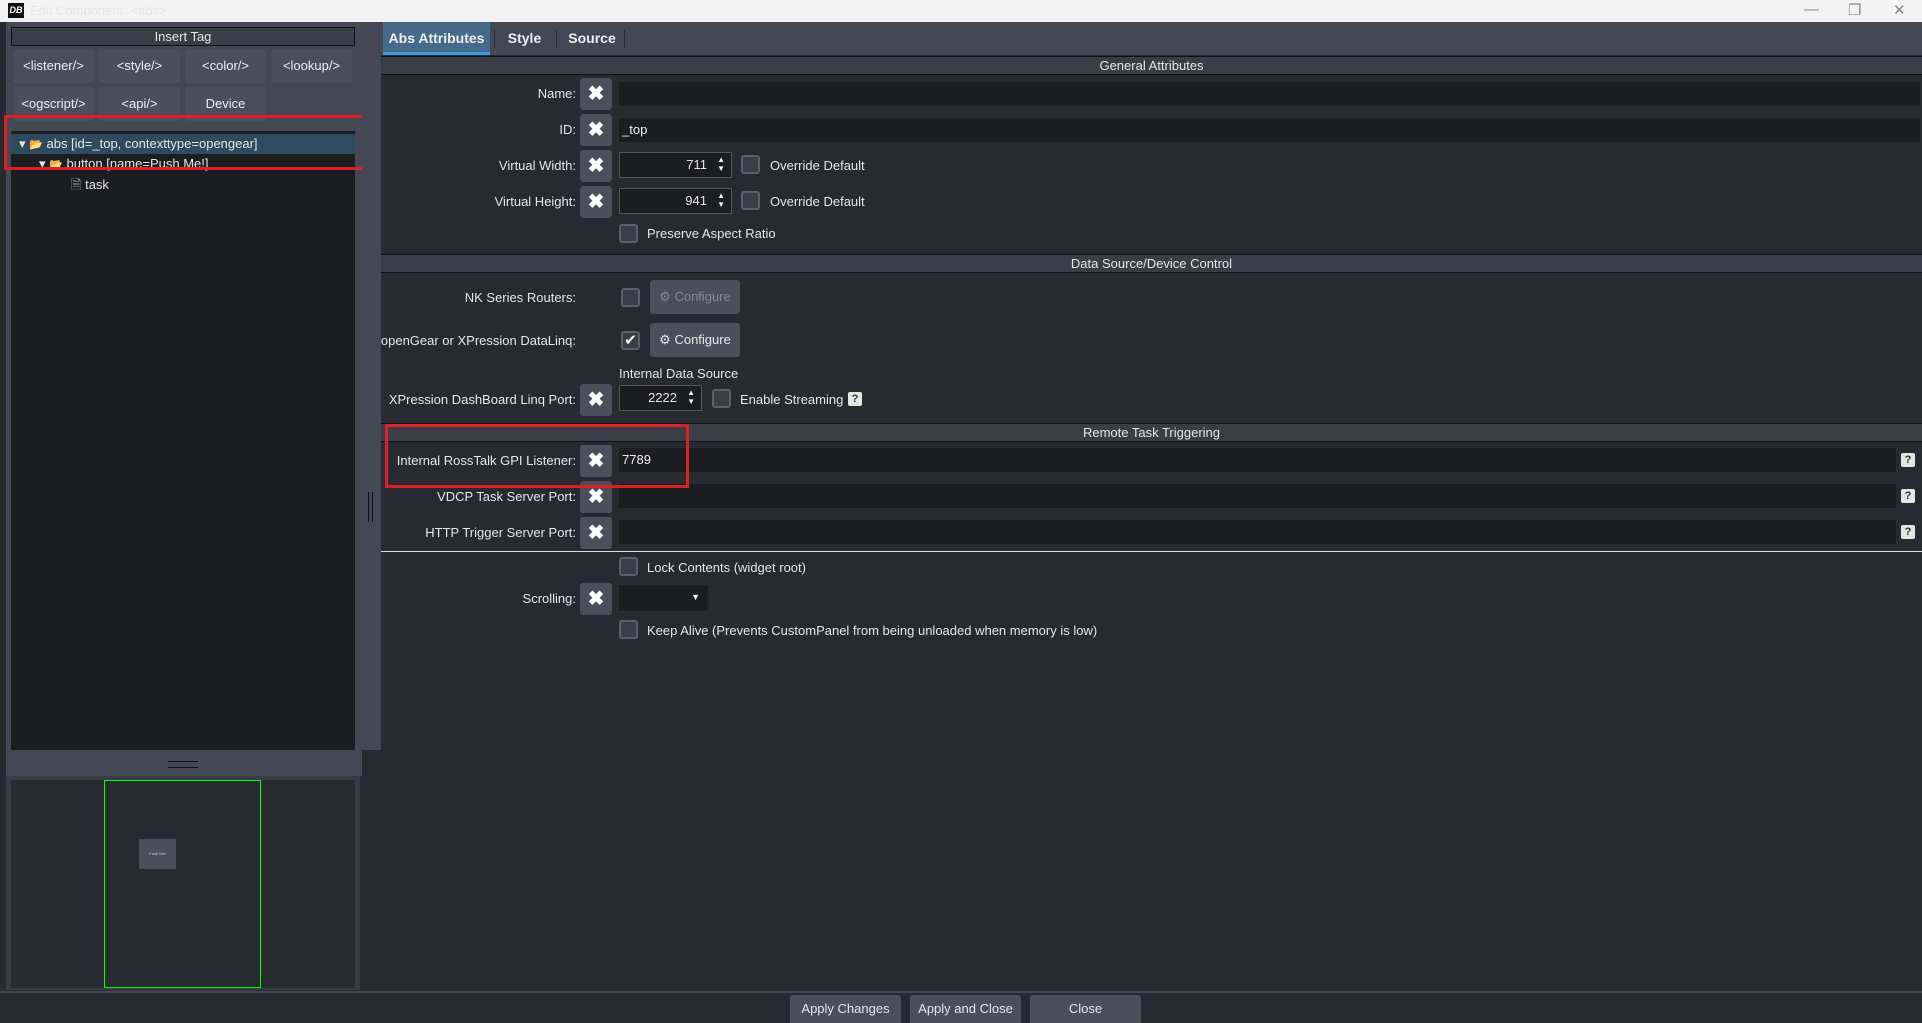  I want to click on app-logo: DB, so click(16, 10).